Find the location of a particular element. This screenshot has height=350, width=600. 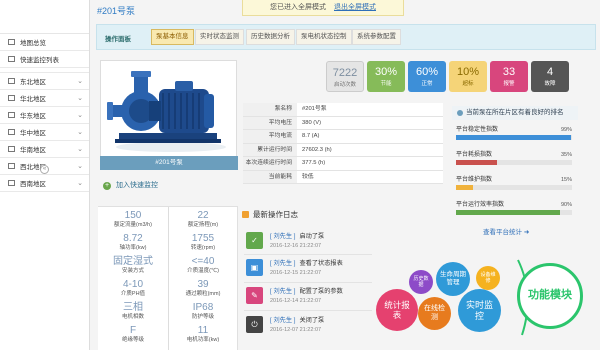

spec-cell: 8.72 轴功率(kw) is located at coordinates (133, 242).